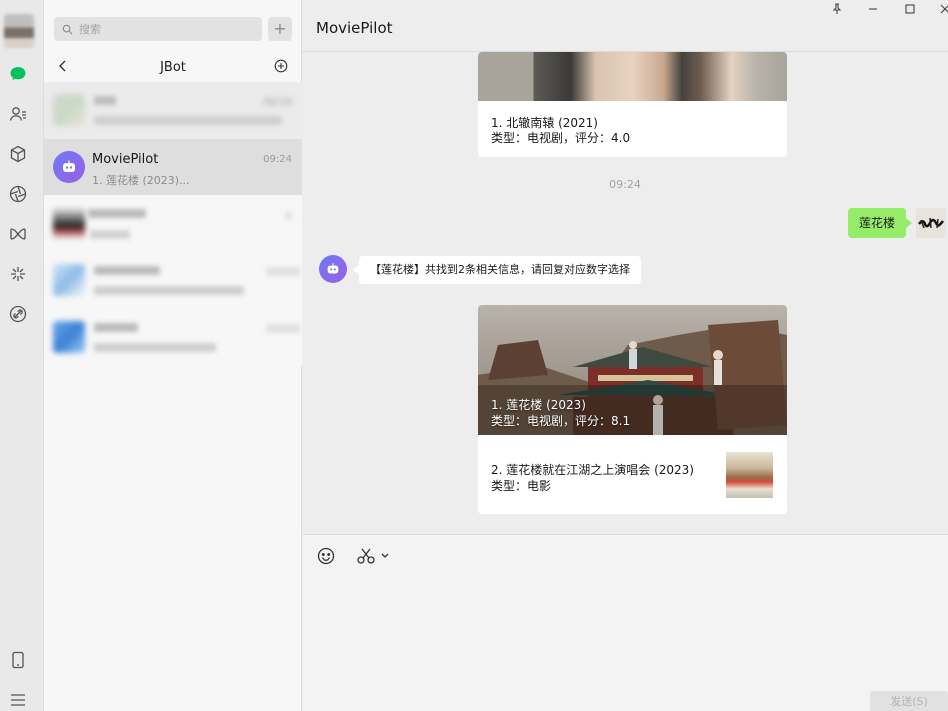  I want to click on session-item: a, so click(173, 223).